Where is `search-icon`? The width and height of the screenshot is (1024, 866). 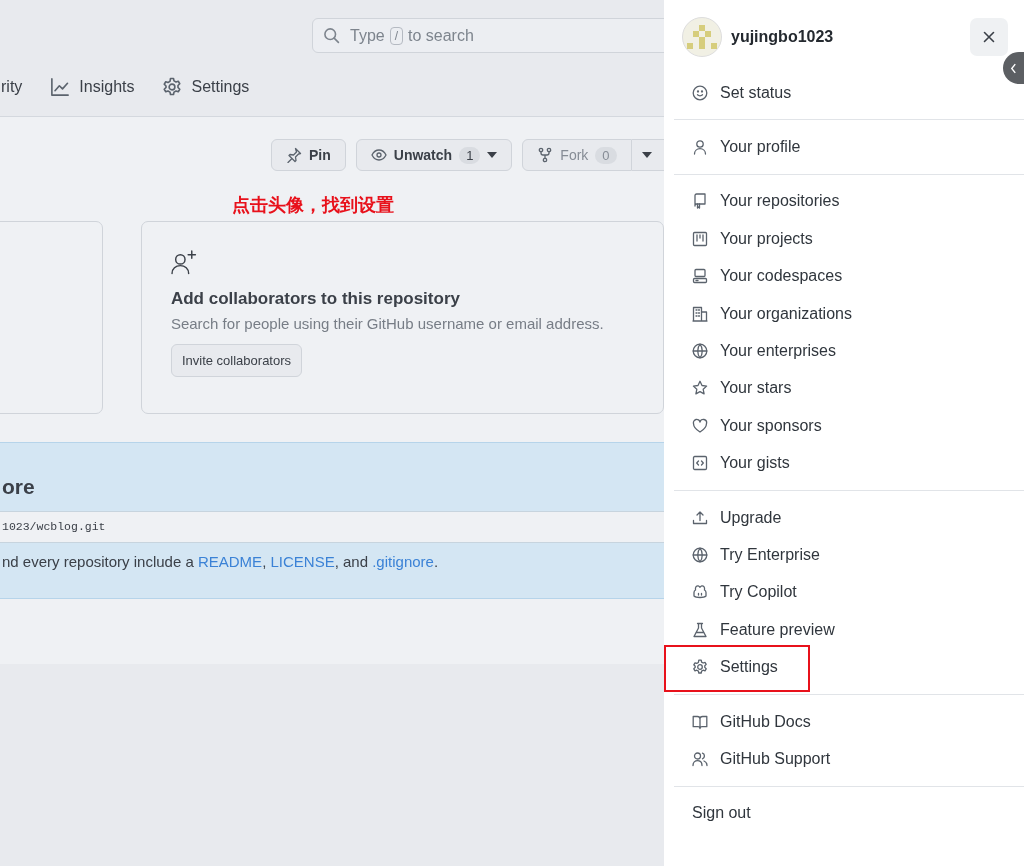
search-icon is located at coordinates (331, 35).